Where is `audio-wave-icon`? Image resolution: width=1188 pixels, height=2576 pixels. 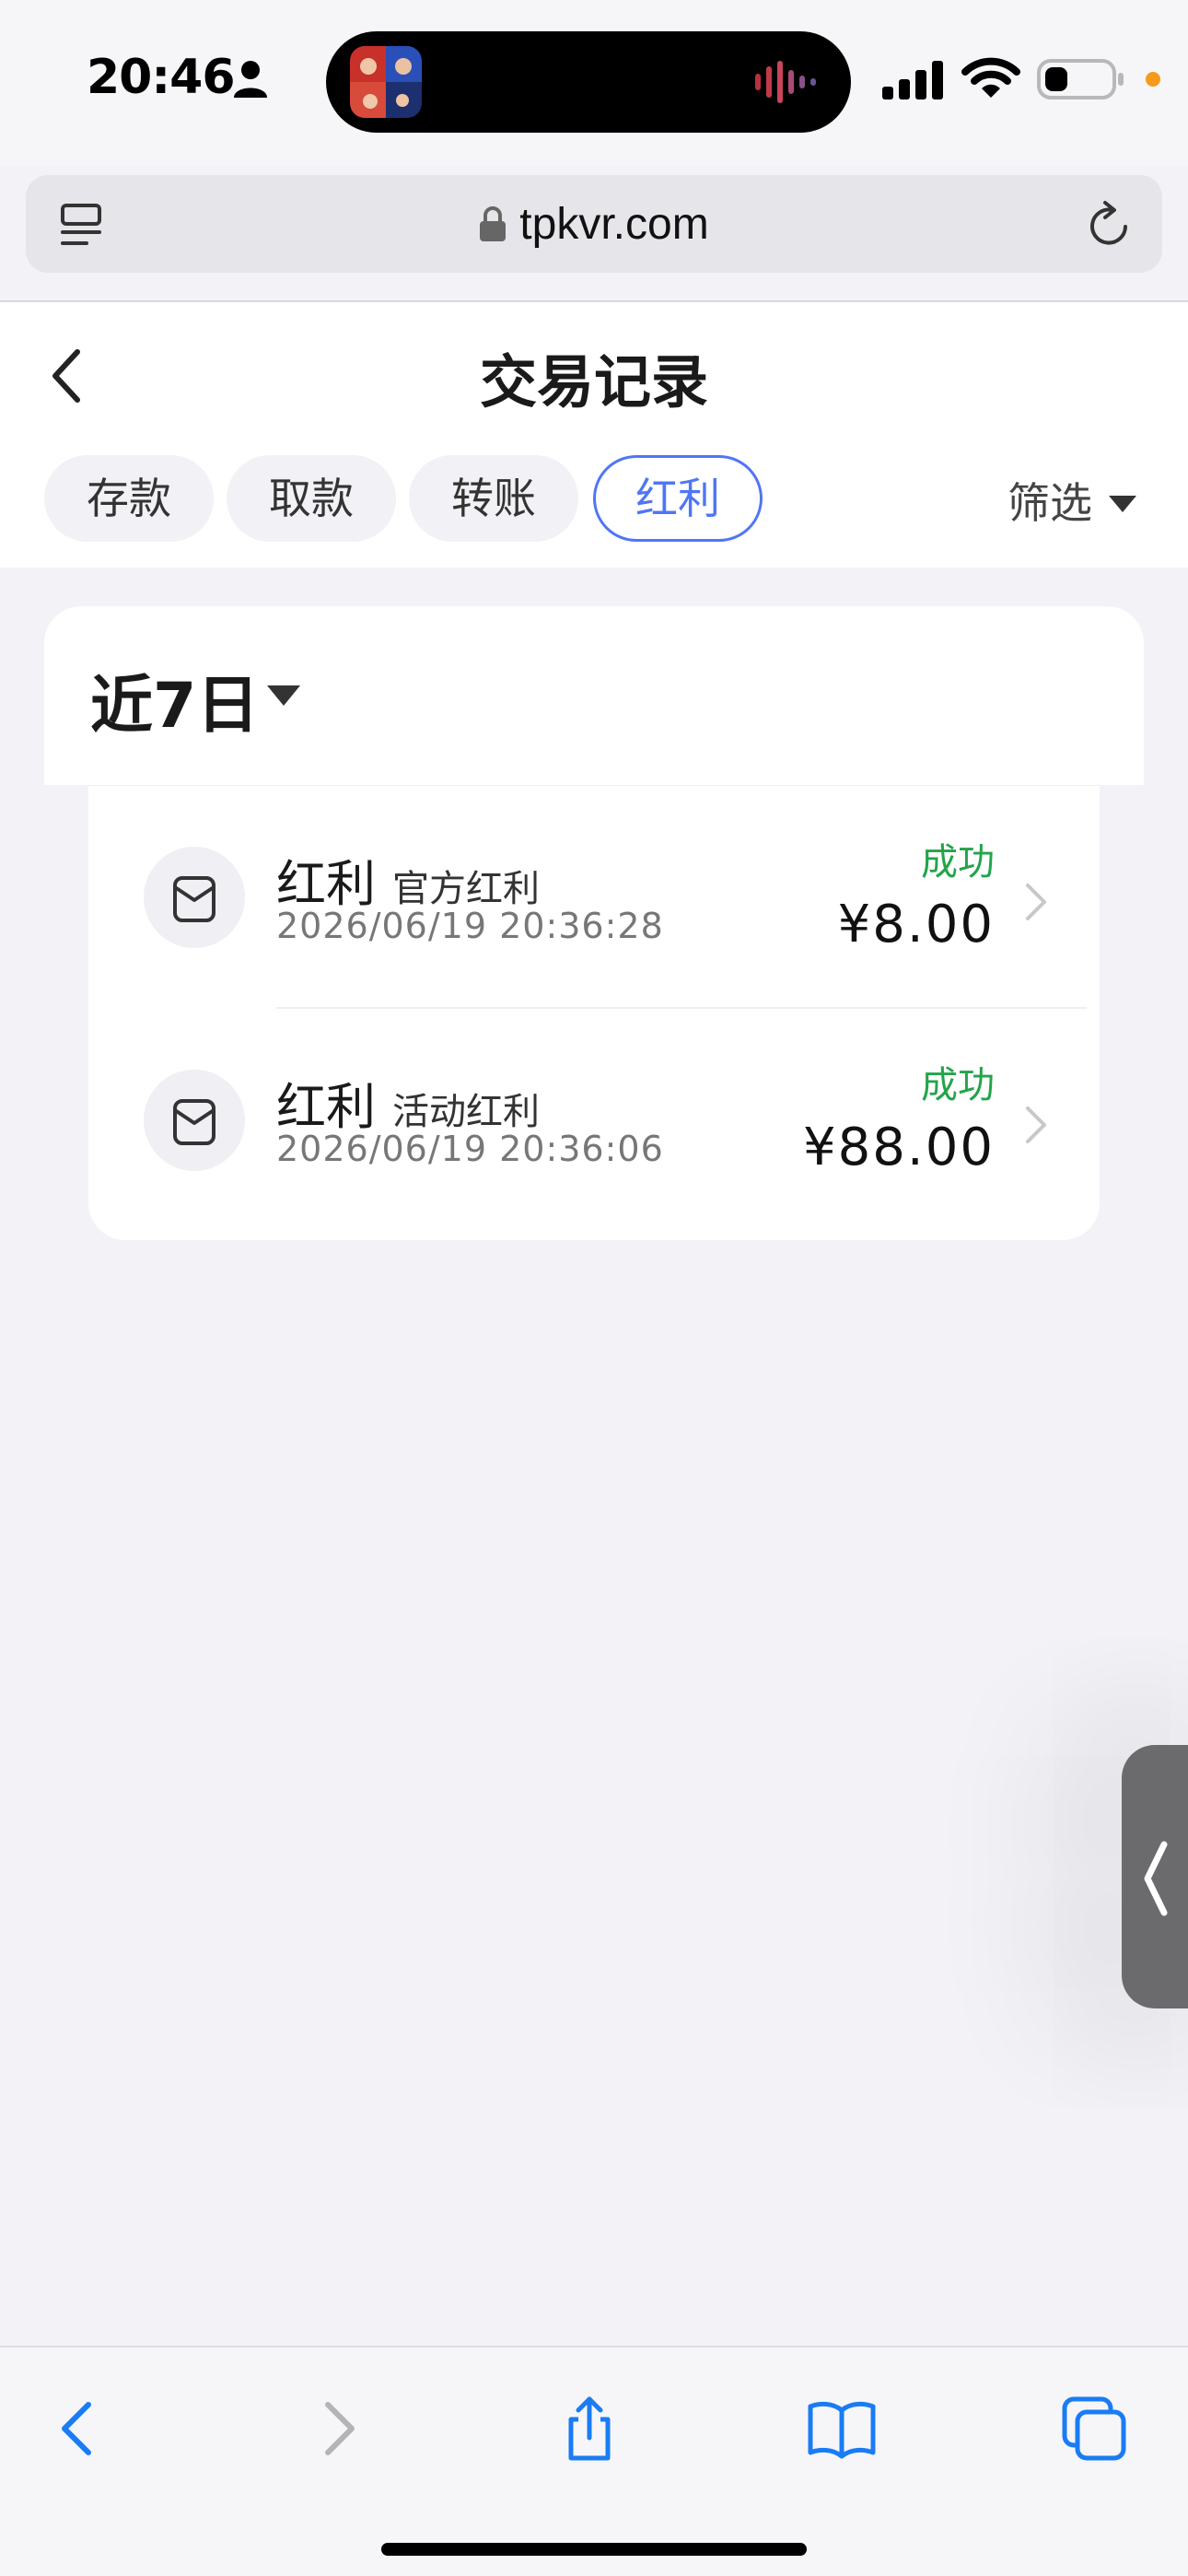 audio-wave-icon is located at coordinates (785, 82).